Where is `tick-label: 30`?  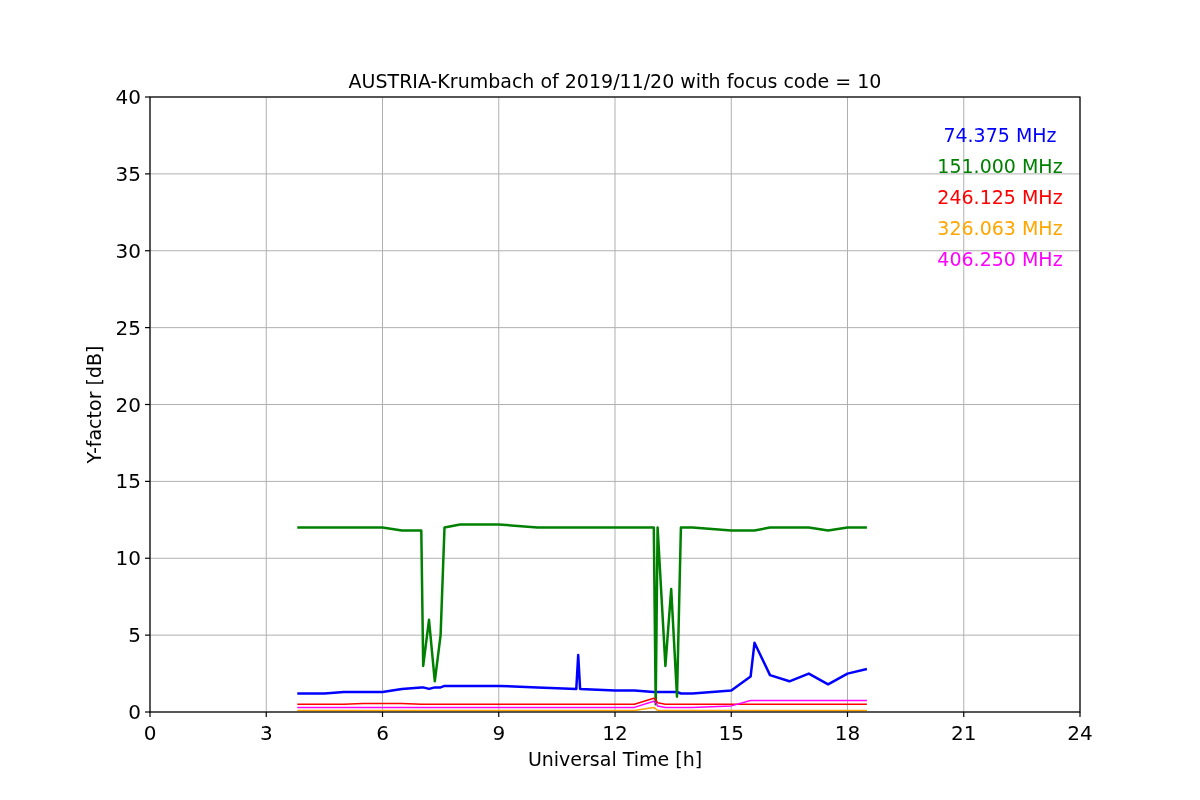 tick-label: 30 is located at coordinates (128, 250).